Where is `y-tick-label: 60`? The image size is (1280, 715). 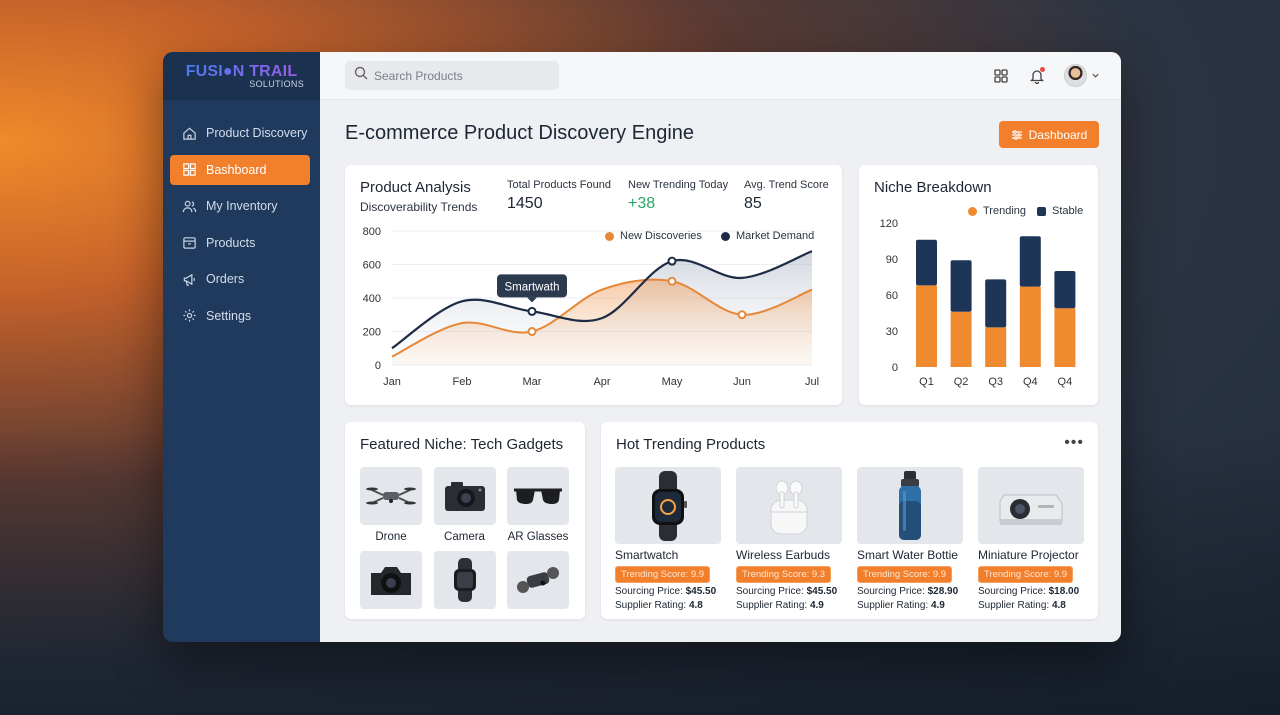
y-tick-label: 60 is located at coordinates (892, 296).